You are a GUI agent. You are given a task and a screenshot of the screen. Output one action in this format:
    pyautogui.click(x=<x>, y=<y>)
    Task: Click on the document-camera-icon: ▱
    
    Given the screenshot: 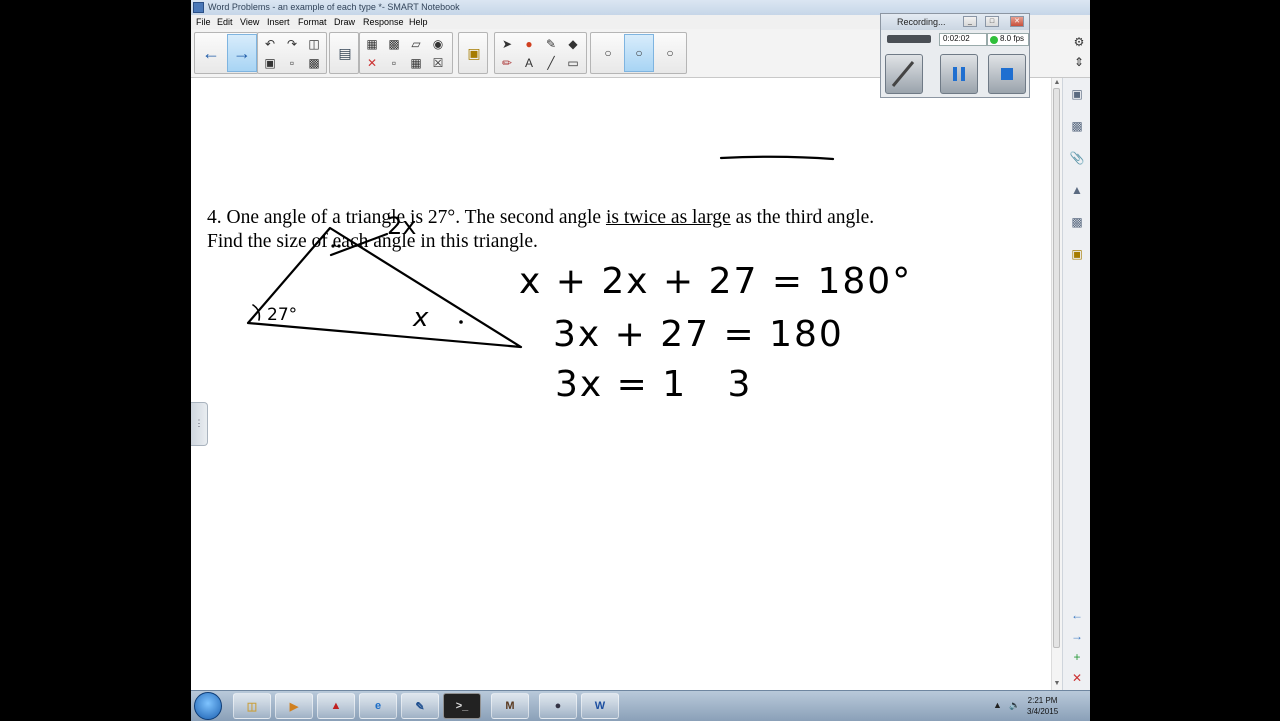 What is the action you would take?
    pyautogui.click(x=416, y=44)
    